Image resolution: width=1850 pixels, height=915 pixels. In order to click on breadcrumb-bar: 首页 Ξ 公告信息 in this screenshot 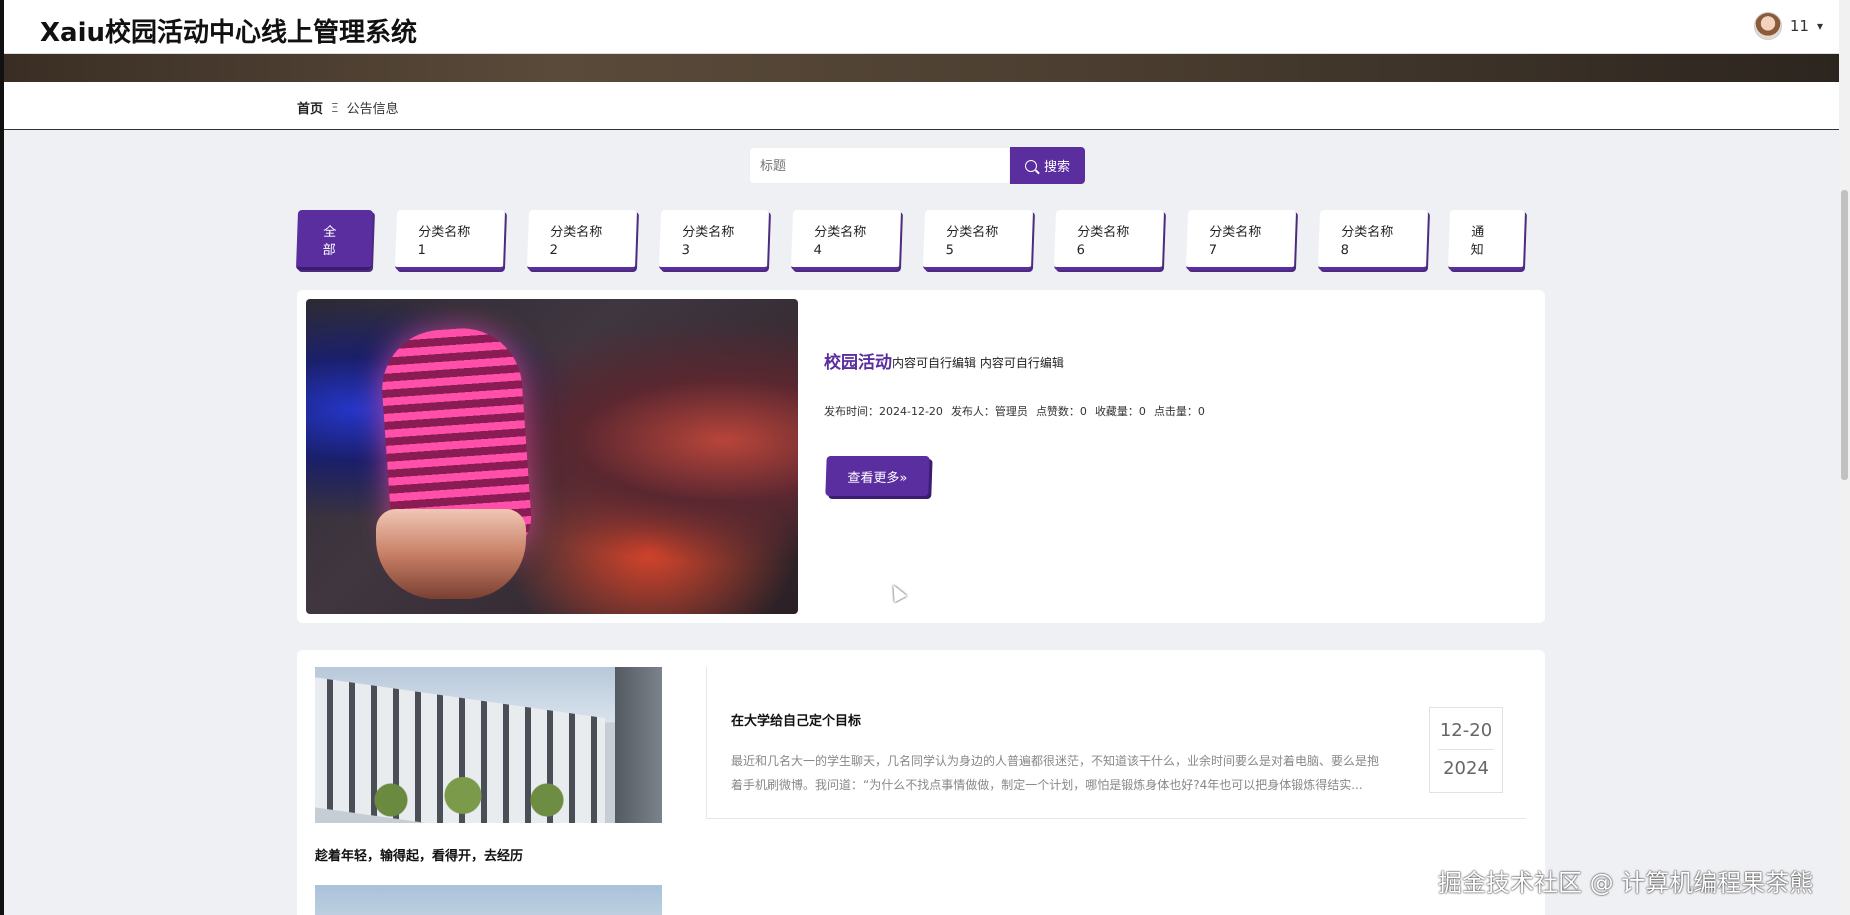, I will do `click(921, 106)`.